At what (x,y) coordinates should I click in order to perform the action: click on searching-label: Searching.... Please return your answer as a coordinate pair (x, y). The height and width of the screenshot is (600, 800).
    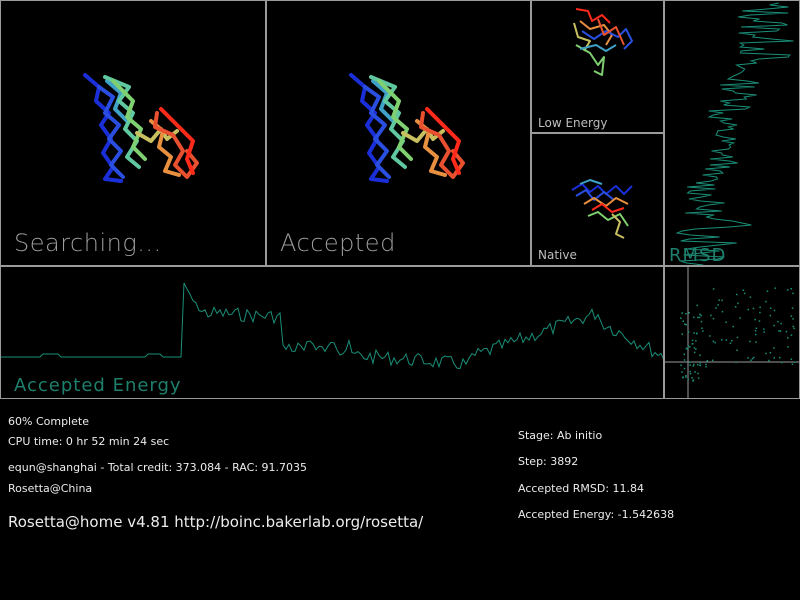
    Looking at the image, I should click on (88, 243).